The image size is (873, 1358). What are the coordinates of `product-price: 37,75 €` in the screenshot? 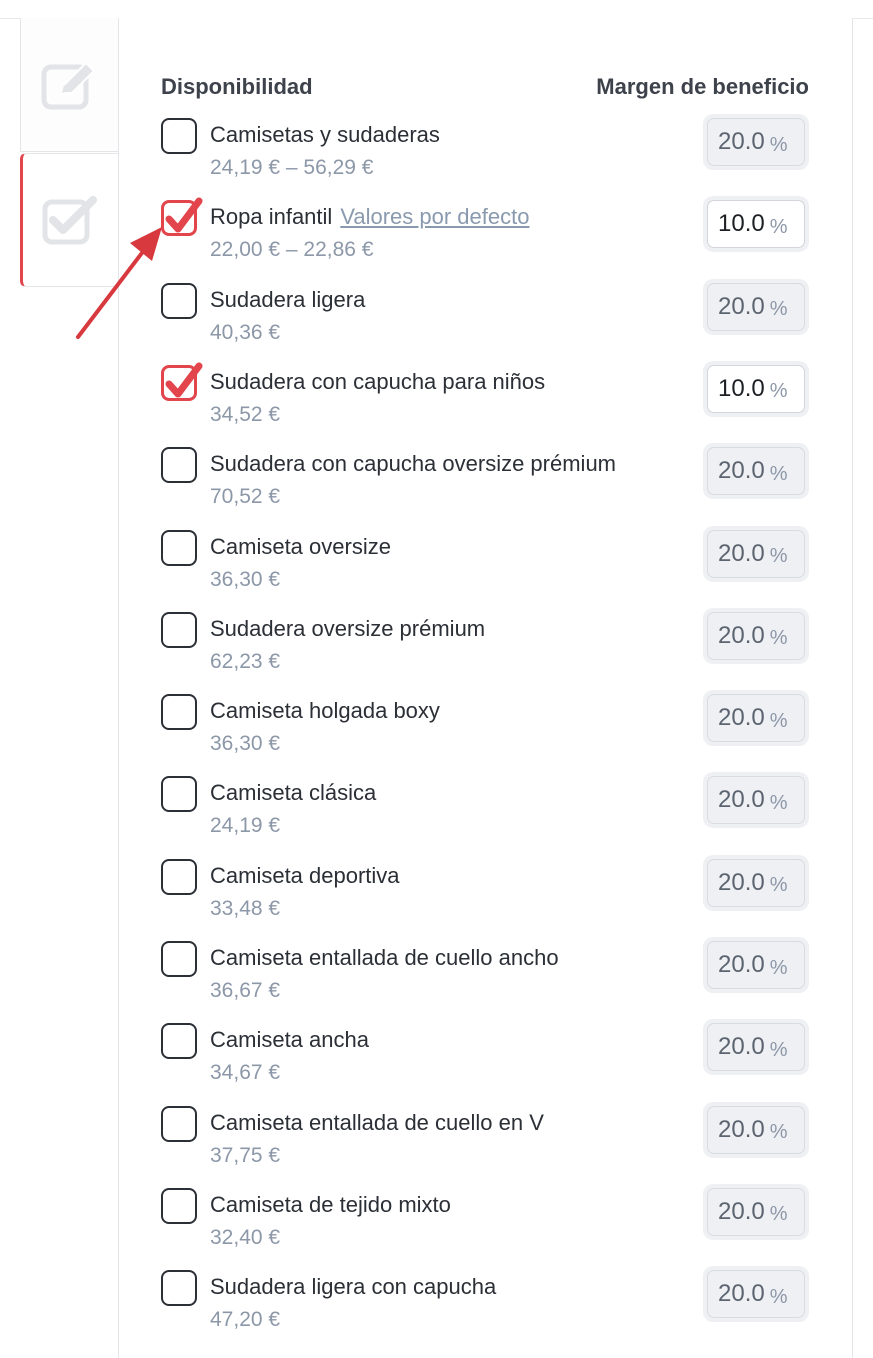 It's located at (245, 1155).